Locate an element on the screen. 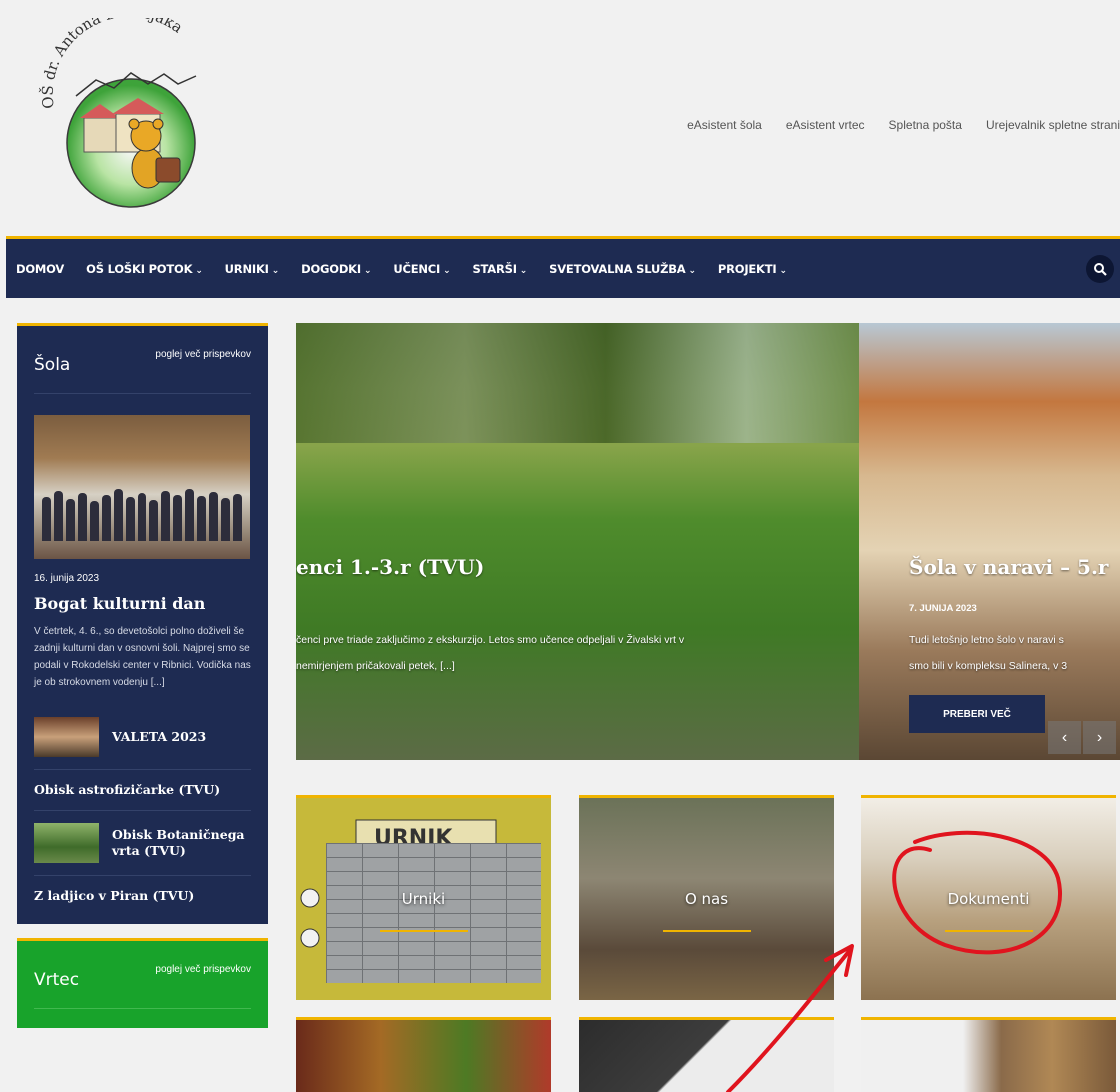 Image resolution: width=1120 pixels, height=1092 pixels. tile-urniki: URNIK Urniki is located at coordinates (423, 897).